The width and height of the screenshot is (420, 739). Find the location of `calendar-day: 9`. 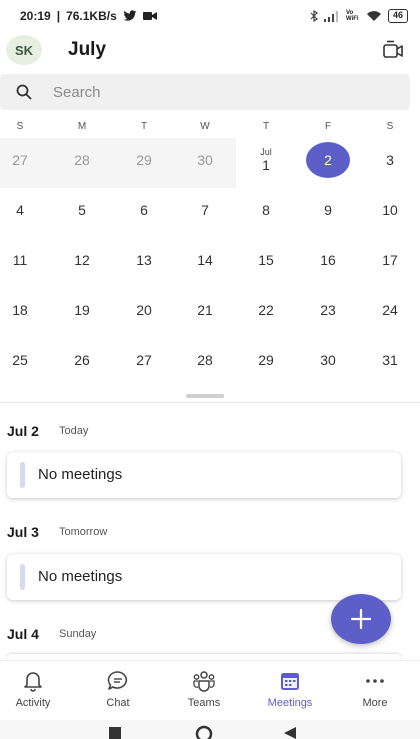

calendar-day: 9 is located at coordinates (328, 210).